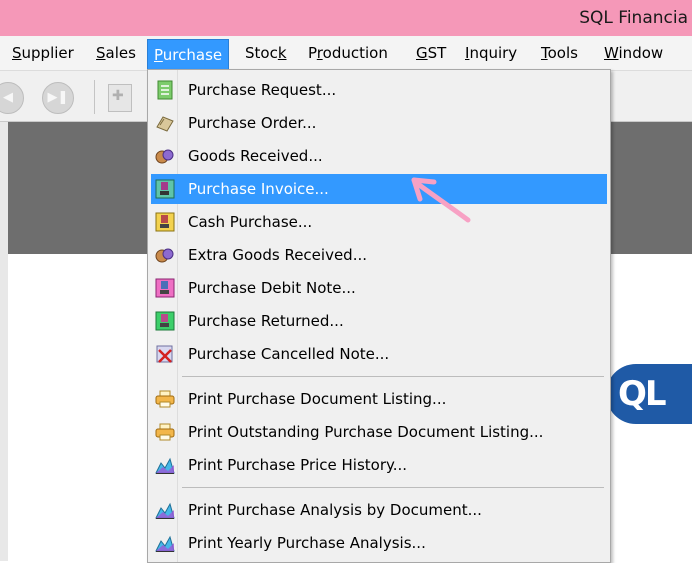  What do you see at coordinates (94, 97) in the screenshot?
I see `toolbar-separator` at bounding box center [94, 97].